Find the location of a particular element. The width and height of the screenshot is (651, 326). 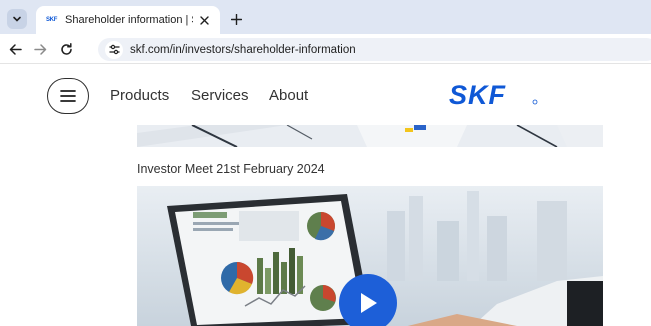

chevron-down-icon is located at coordinates (17, 19).